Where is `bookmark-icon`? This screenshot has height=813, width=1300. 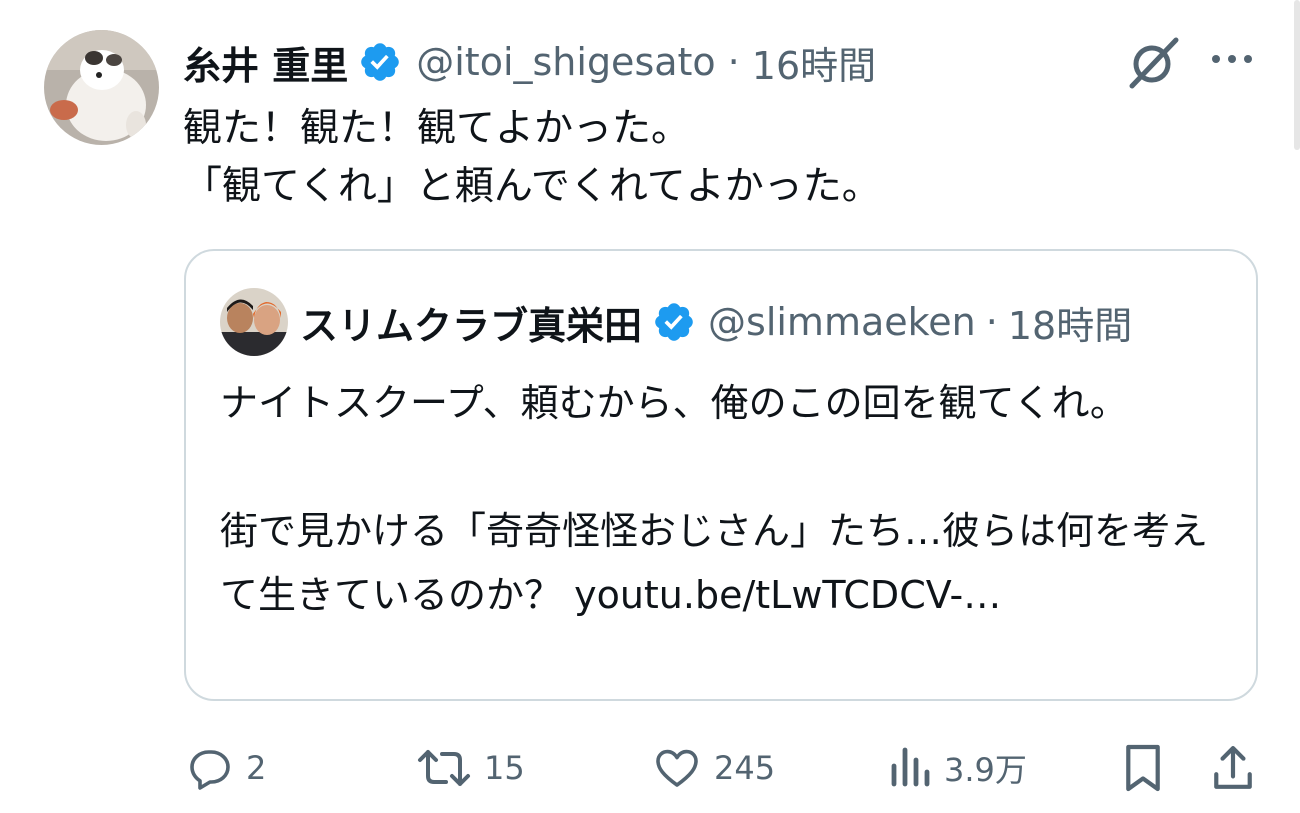 bookmark-icon is located at coordinates (1143, 768).